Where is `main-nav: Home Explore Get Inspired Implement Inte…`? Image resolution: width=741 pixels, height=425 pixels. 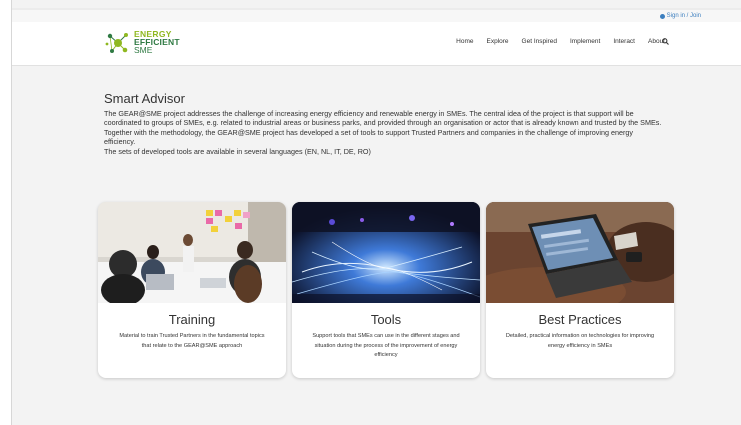
main-nav: Home Explore Get Inspired Implement Inte… is located at coordinates (560, 41).